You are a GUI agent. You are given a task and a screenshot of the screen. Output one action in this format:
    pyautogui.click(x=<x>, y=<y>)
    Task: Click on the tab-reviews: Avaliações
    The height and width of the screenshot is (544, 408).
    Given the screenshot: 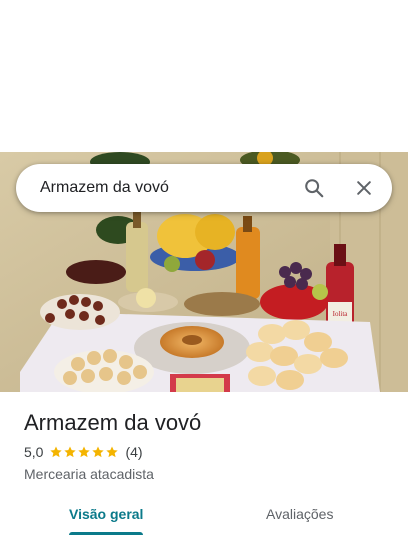 What is the action you would take?
    pyautogui.click(x=299, y=514)
    